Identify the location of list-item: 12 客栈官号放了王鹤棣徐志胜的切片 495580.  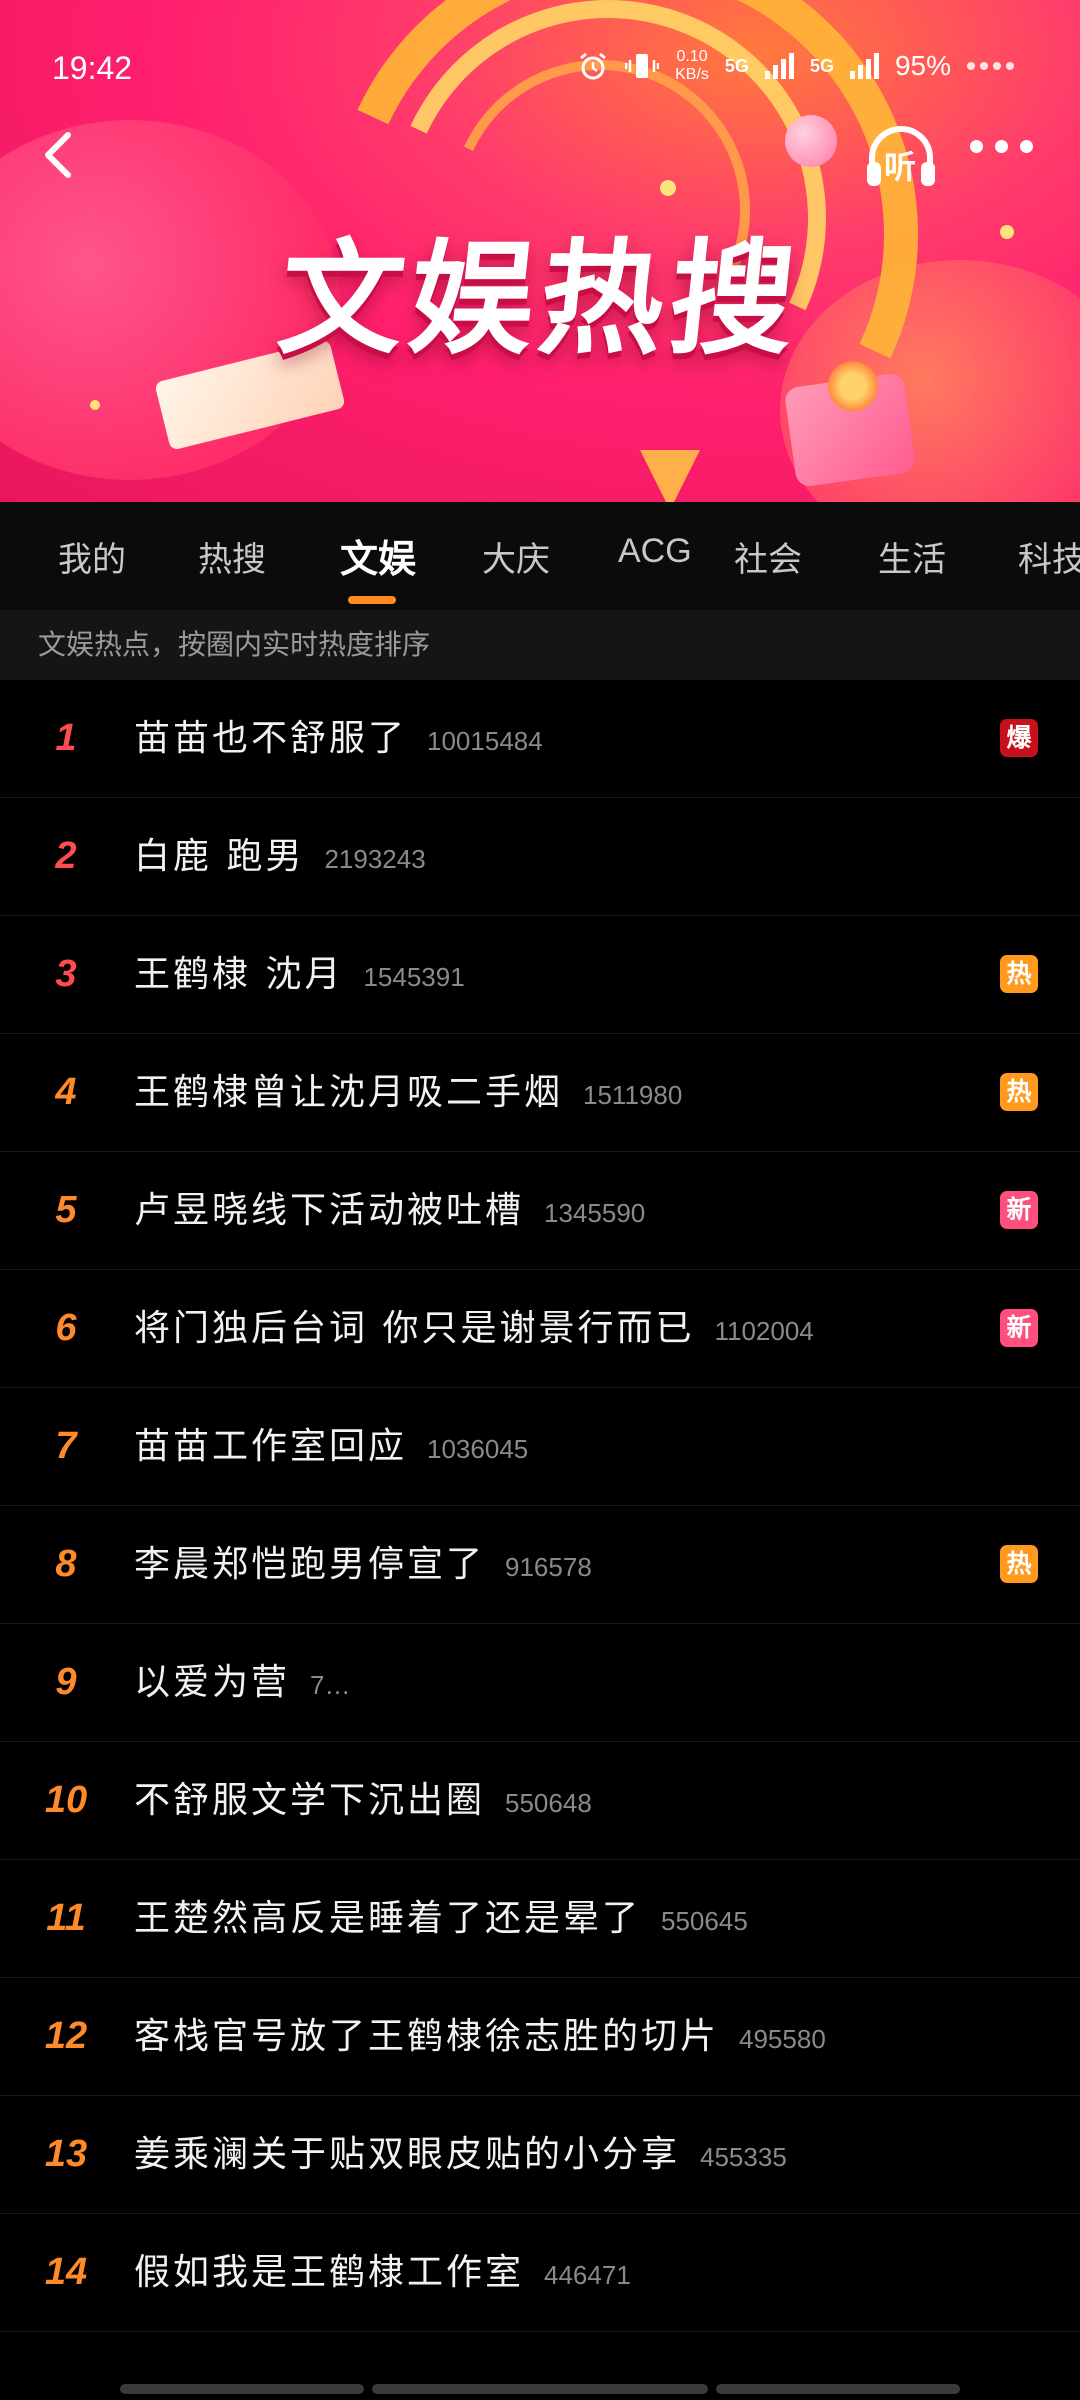
(540, 2037).